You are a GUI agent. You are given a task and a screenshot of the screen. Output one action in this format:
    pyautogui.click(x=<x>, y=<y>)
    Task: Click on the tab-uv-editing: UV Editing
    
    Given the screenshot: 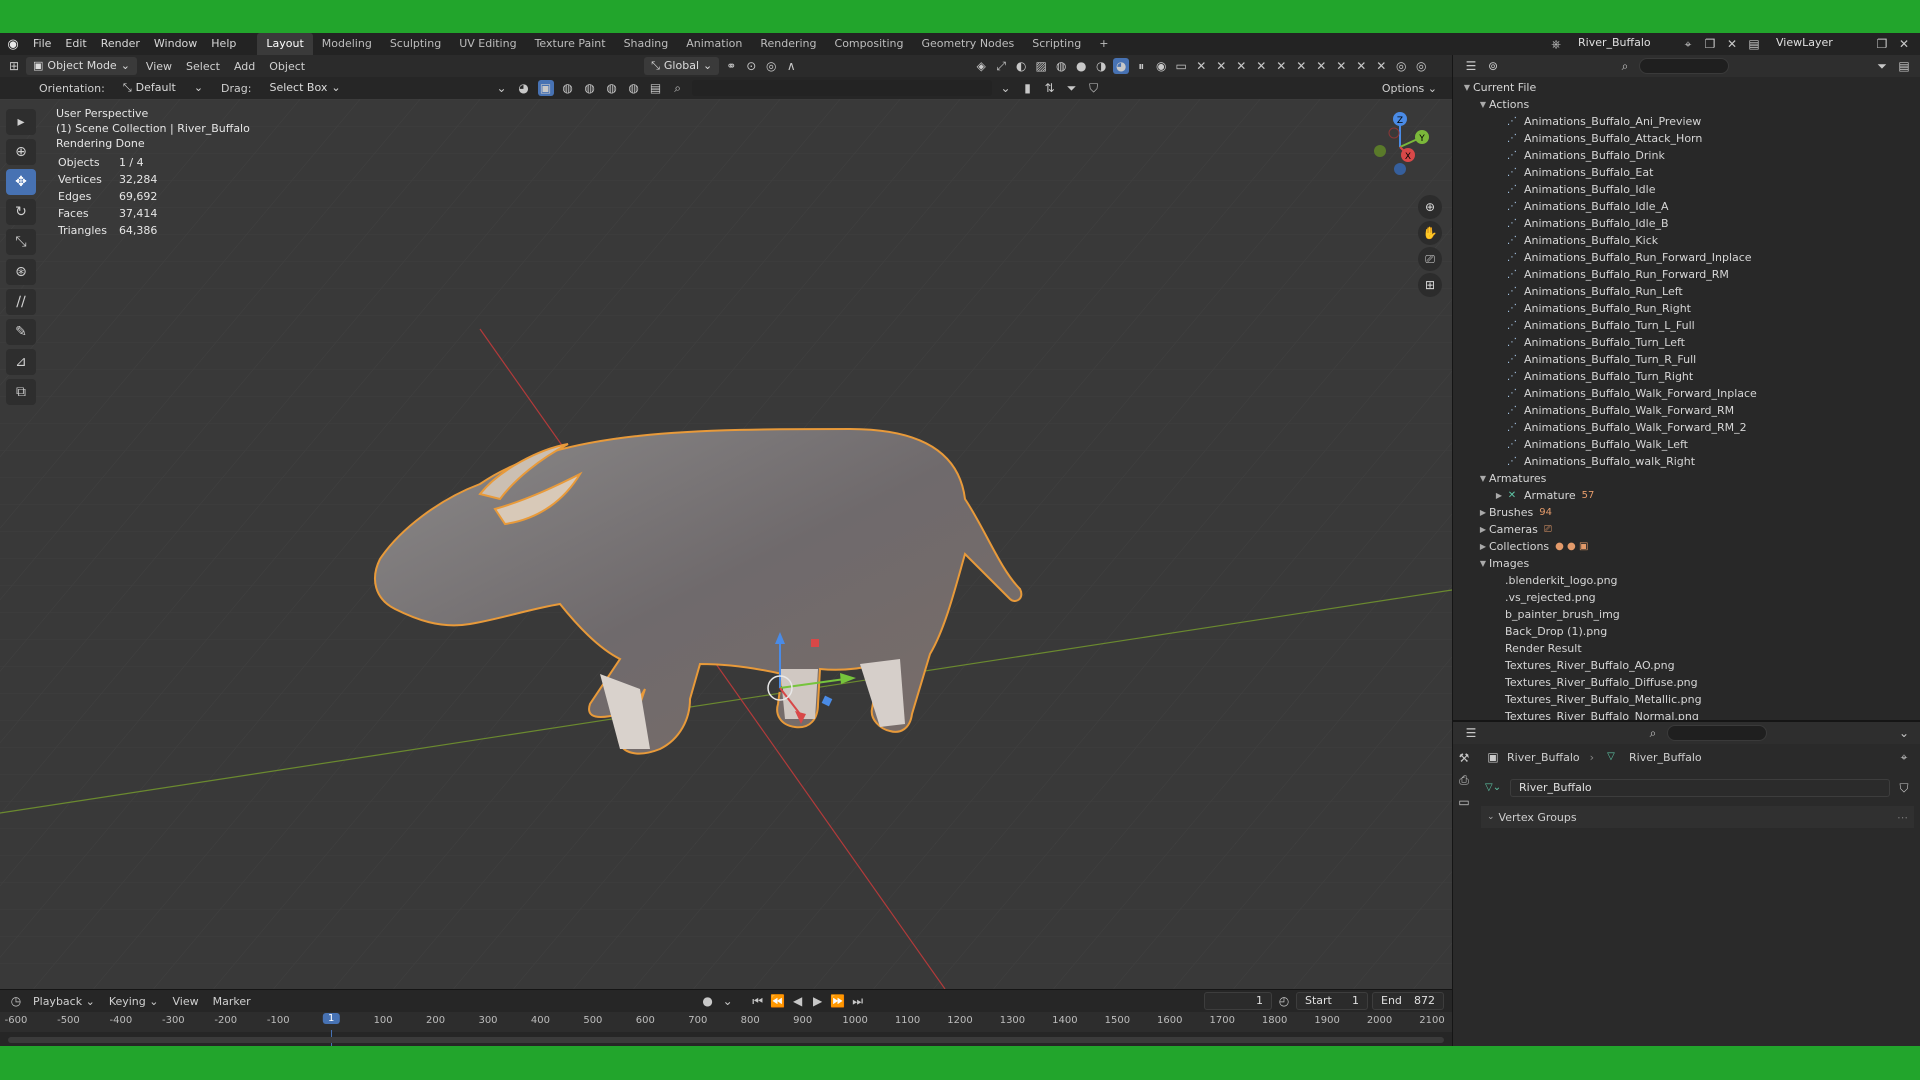 What is the action you would take?
    pyautogui.click(x=487, y=44)
    